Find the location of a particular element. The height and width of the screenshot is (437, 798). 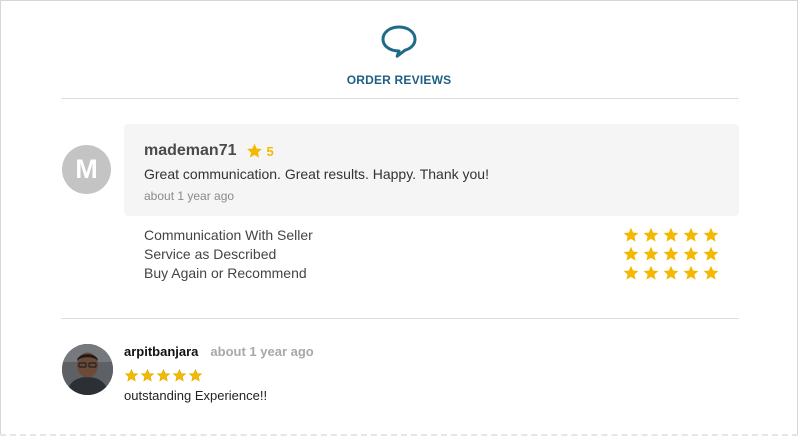

reviews-header: ORDER REVIEWS is located at coordinates (399, 55).